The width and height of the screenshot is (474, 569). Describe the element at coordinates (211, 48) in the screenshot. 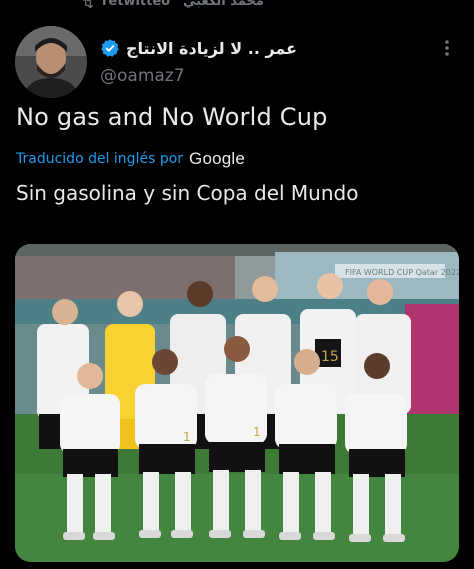

I see `display-name: عمر .. لا لزيادة الانتاج` at that location.